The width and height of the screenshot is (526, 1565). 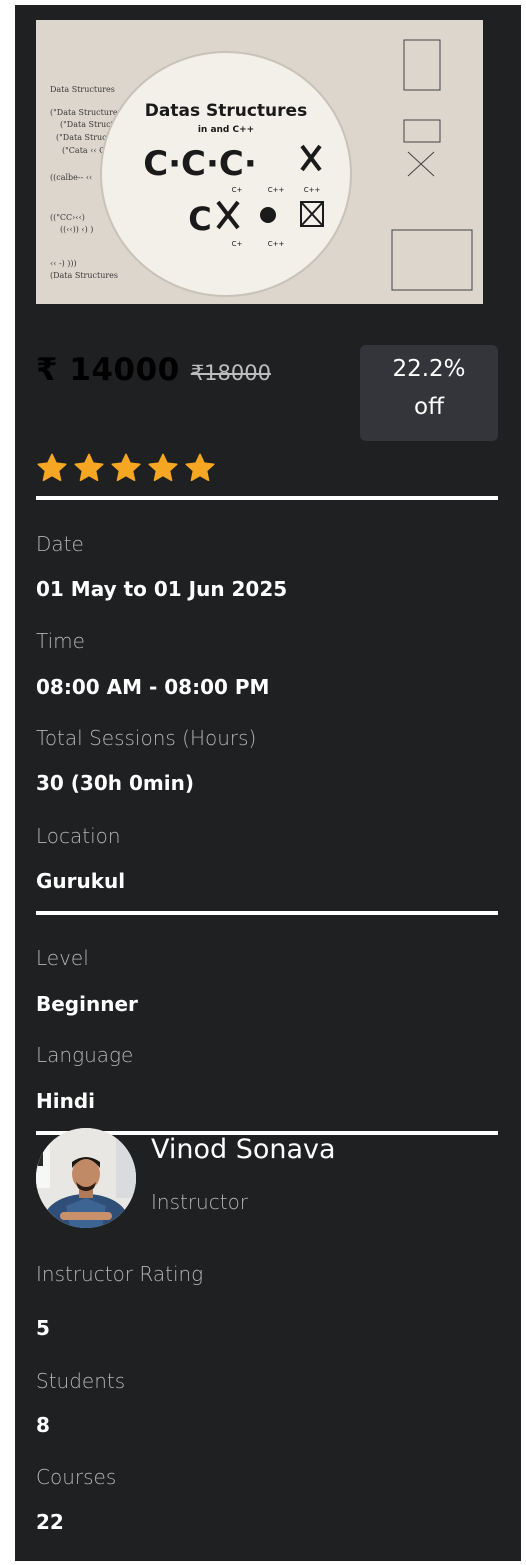 I want to click on svg-text: C, so click(x=199, y=219).